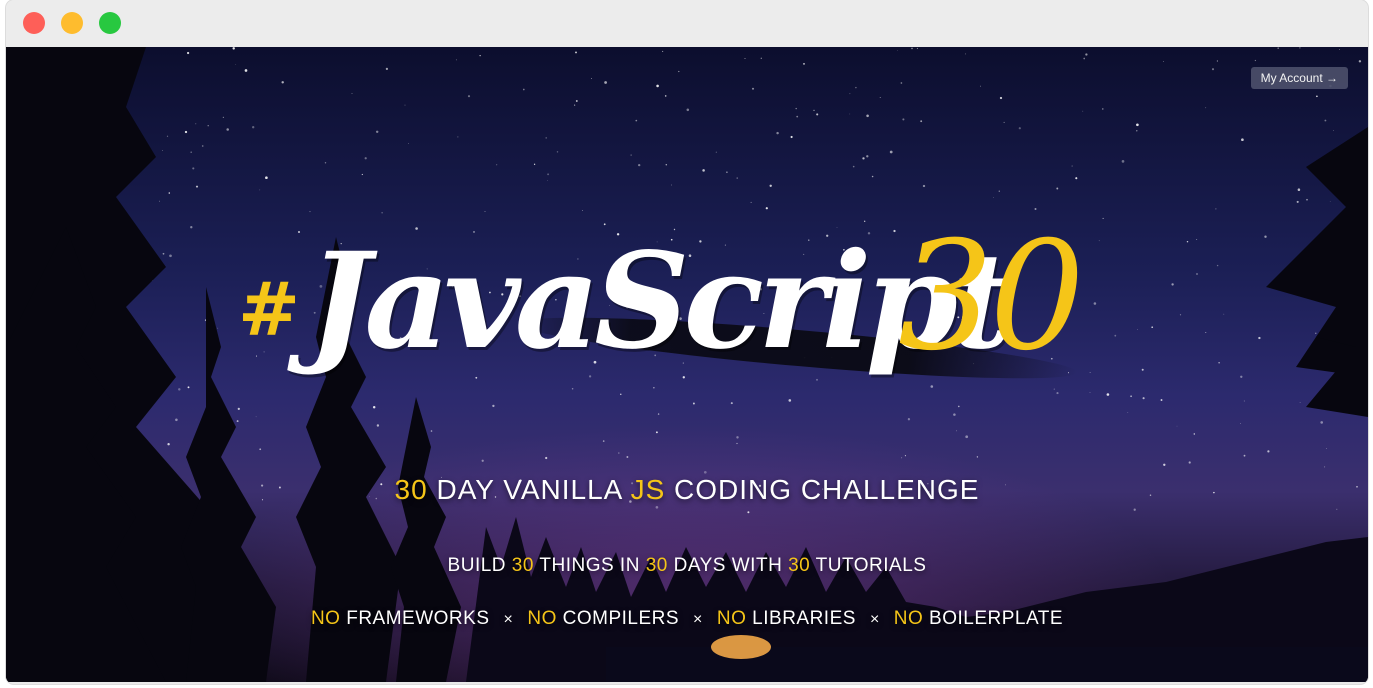 This screenshot has width=1373, height=688. What do you see at coordinates (687, 490) in the screenshot?
I see `tagline: 30 DAY VANILLA JS CODING CHALLENGE` at bounding box center [687, 490].